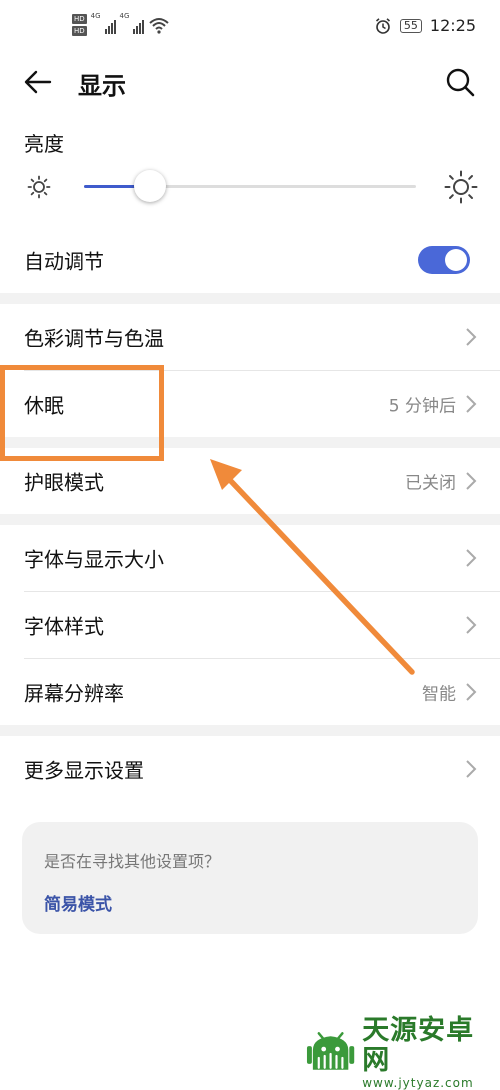  Describe the element at coordinates (159, 26) in the screenshot. I see `wifi-icon` at that location.